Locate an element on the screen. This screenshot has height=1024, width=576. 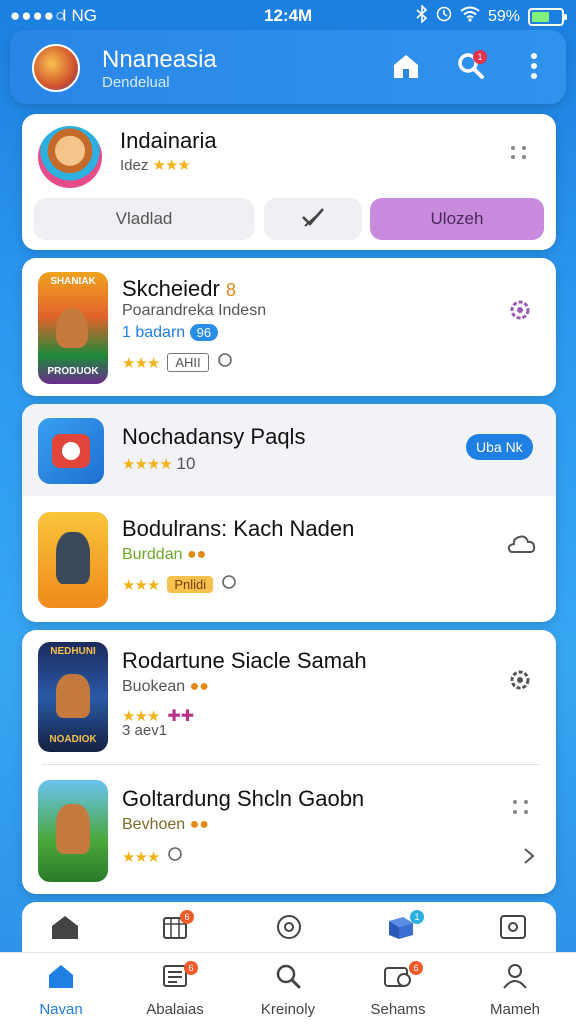
clock: 12:4M is located at coordinates (288, 15).